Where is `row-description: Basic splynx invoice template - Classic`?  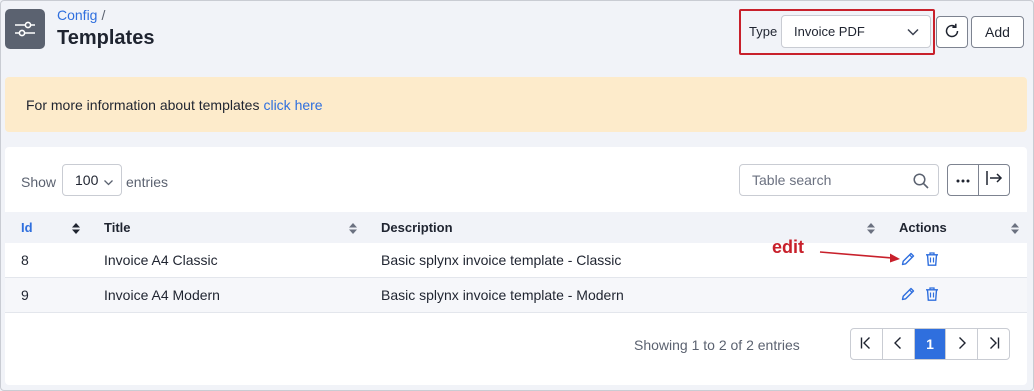
row-description: Basic splynx invoice template - Classic is located at coordinates (501, 260).